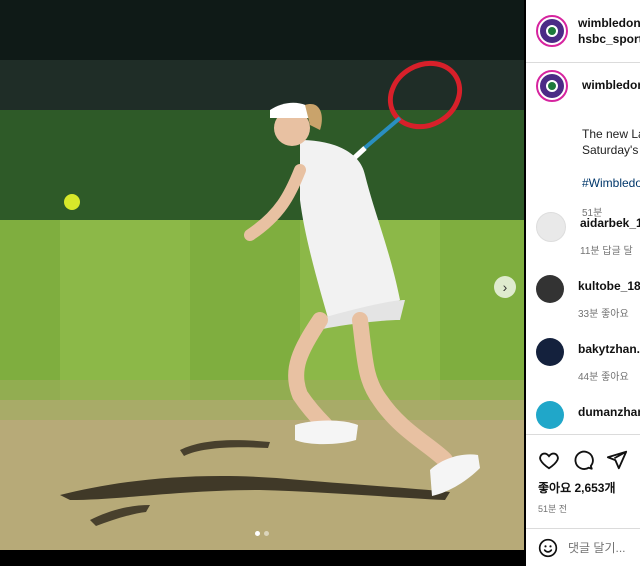 The height and width of the screenshot is (566, 640). Describe the element at coordinates (588, 360) in the screenshot. I see `comment-item: bakytzhan. 44분 좋아요` at that location.